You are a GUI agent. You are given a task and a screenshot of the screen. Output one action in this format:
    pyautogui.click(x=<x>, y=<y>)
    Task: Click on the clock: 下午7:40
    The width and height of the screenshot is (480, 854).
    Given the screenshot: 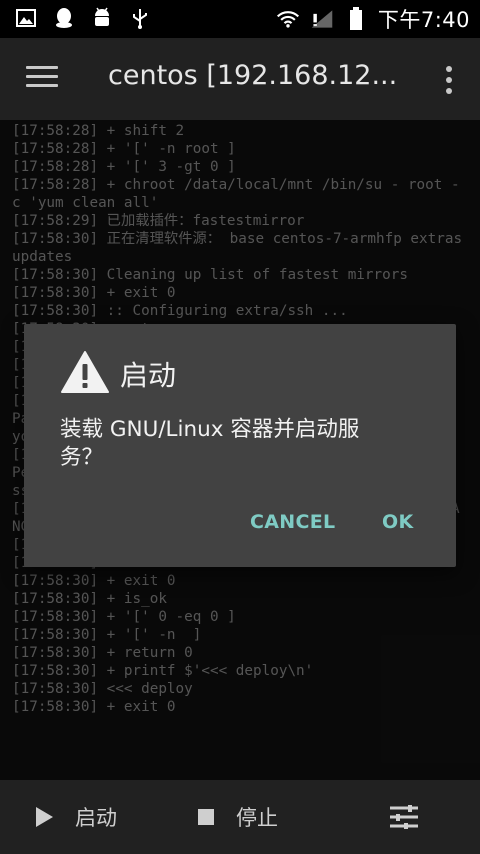 What is the action you would take?
    pyautogui.click(x=423, y=20)
    